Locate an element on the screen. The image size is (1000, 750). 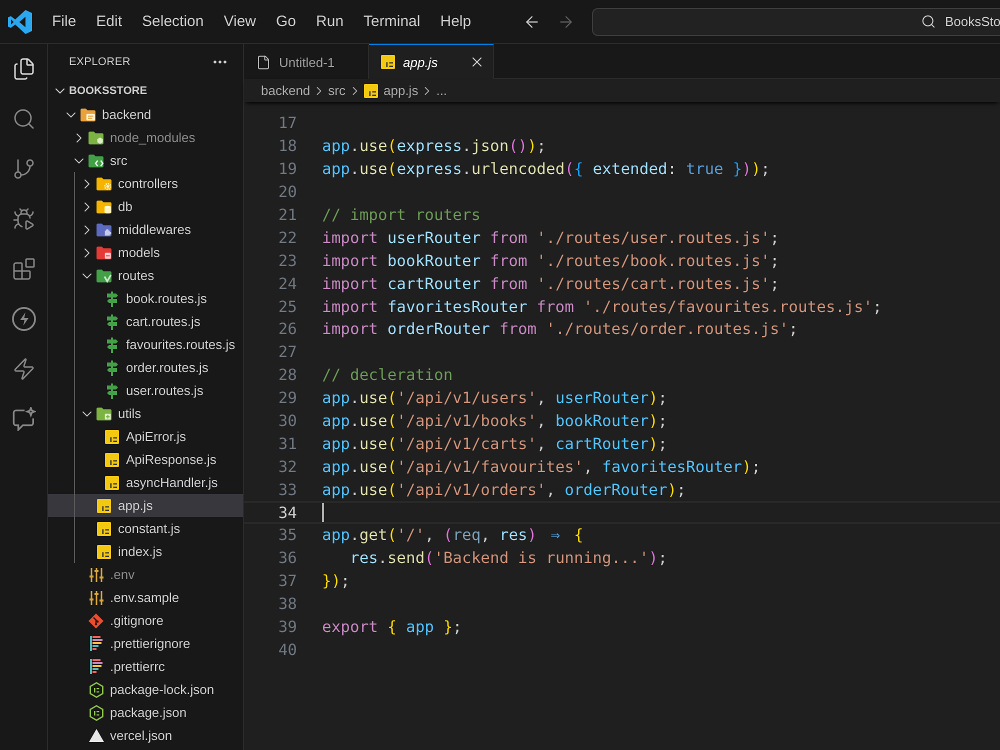
menu-item: Run is located at coordinates (330, 21).